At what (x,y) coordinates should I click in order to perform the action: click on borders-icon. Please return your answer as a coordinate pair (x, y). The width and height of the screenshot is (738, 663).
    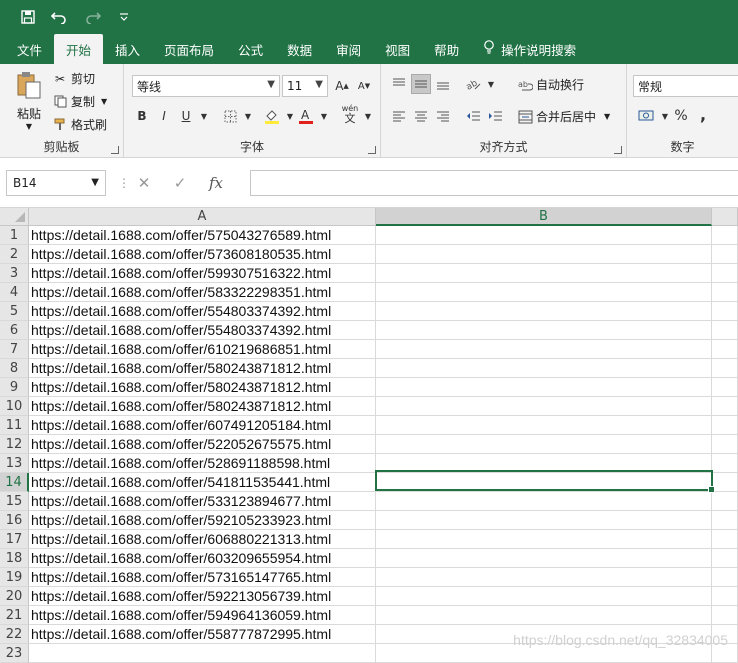
    Looking at the image, I should click on (230, 116).